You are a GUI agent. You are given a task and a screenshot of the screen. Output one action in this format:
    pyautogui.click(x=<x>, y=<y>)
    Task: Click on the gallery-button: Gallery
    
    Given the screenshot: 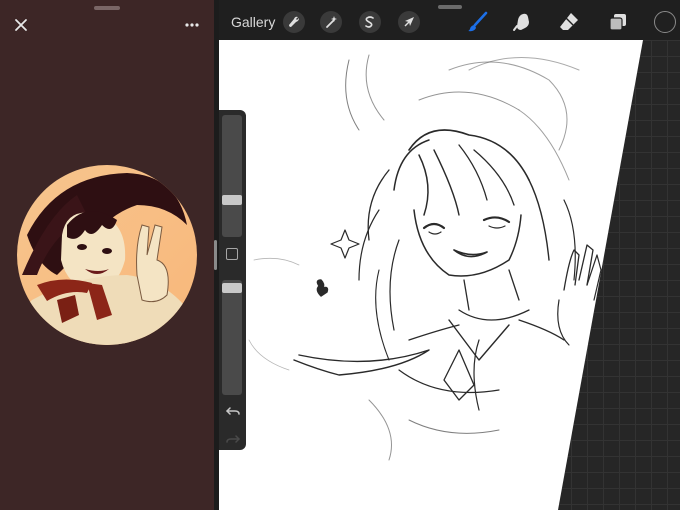 What is the action you would take?
    pyautogui.click(x=253, y=22)
    